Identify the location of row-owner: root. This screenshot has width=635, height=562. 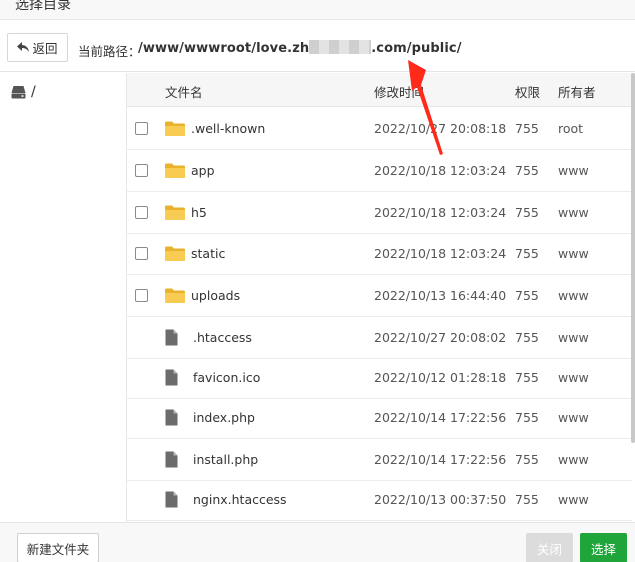
(571, 128).